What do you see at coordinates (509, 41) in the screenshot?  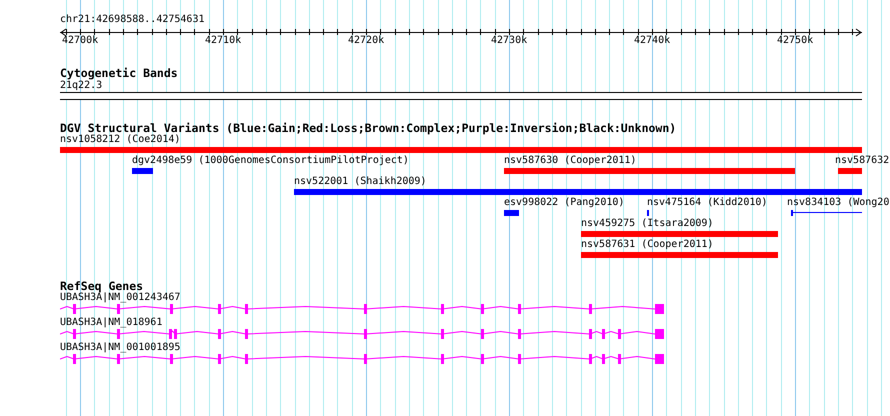 I see `tick-label: 42730k` at bounding box center [509, 41].